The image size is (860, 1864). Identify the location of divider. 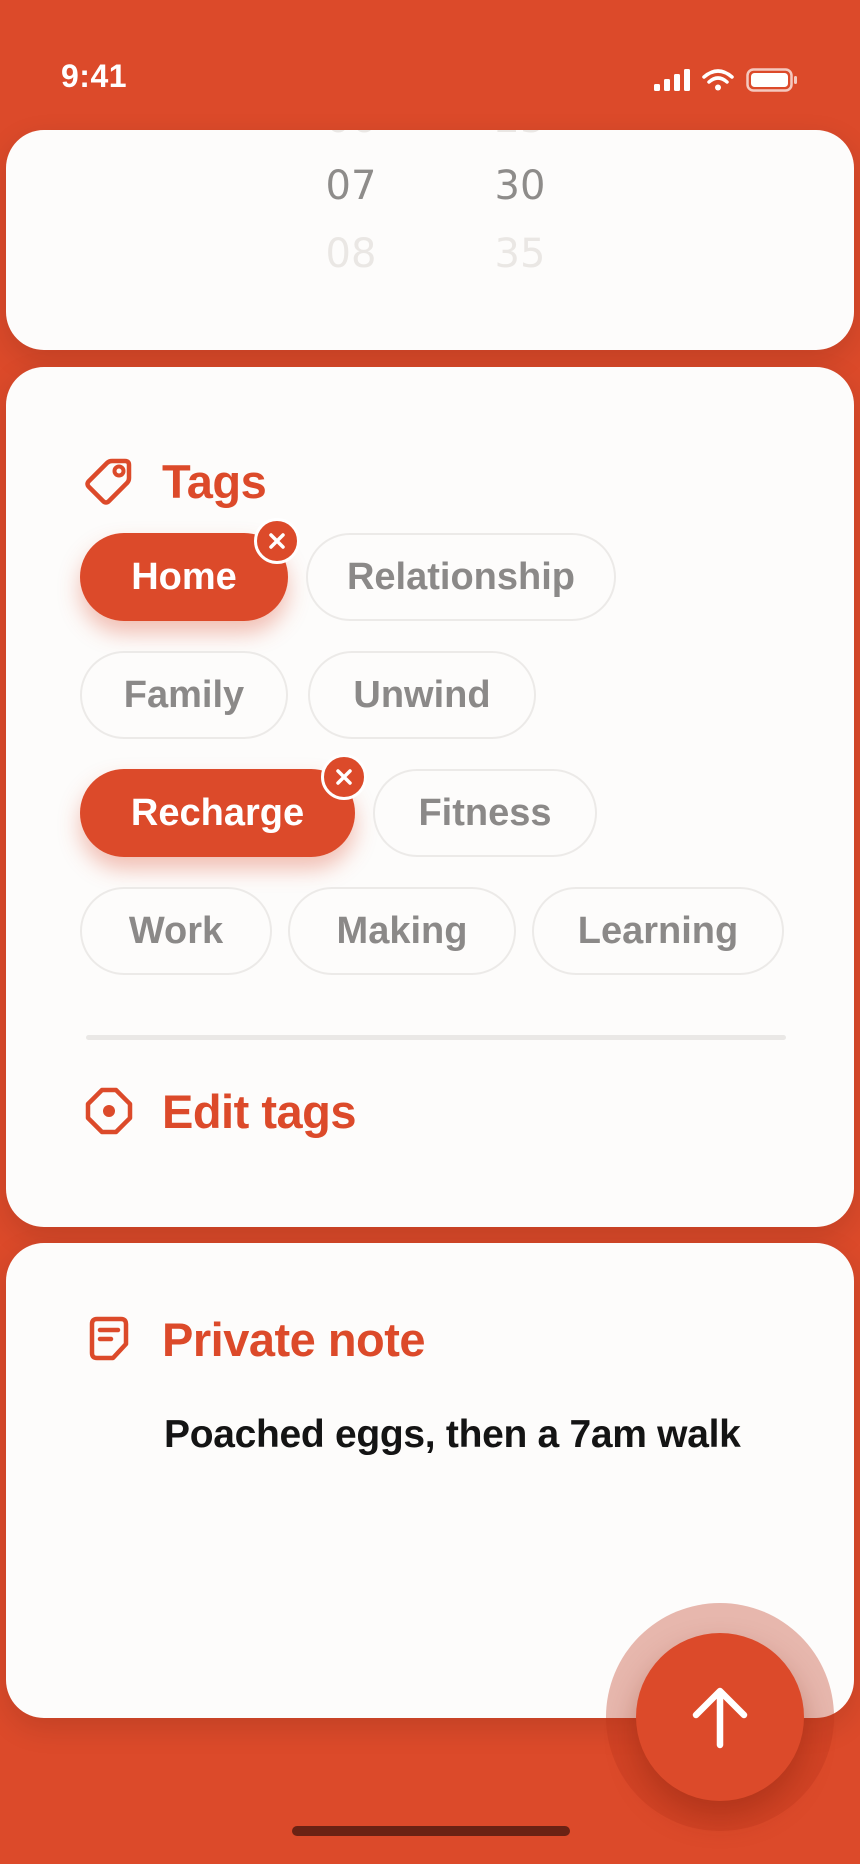
(436, 1037).